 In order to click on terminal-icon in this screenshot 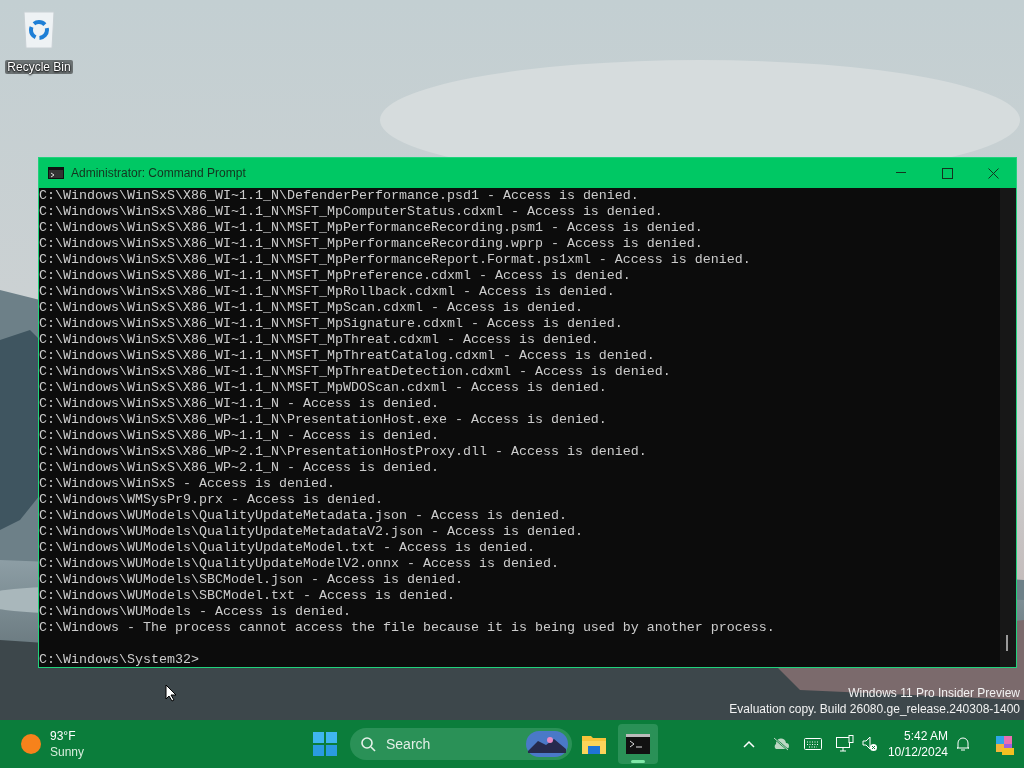, I will do `click(638, 744)`.